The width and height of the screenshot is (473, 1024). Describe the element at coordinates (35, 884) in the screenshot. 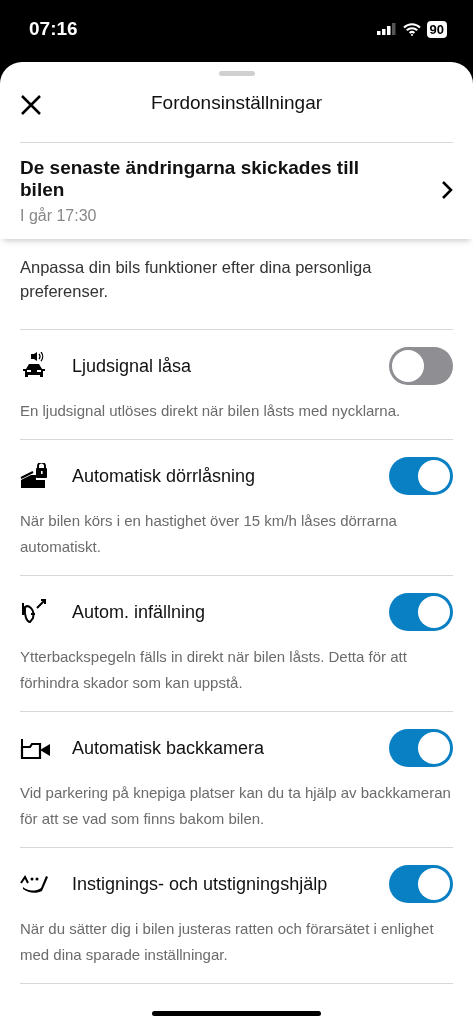

I see `seat-adjust-icon` at that location.